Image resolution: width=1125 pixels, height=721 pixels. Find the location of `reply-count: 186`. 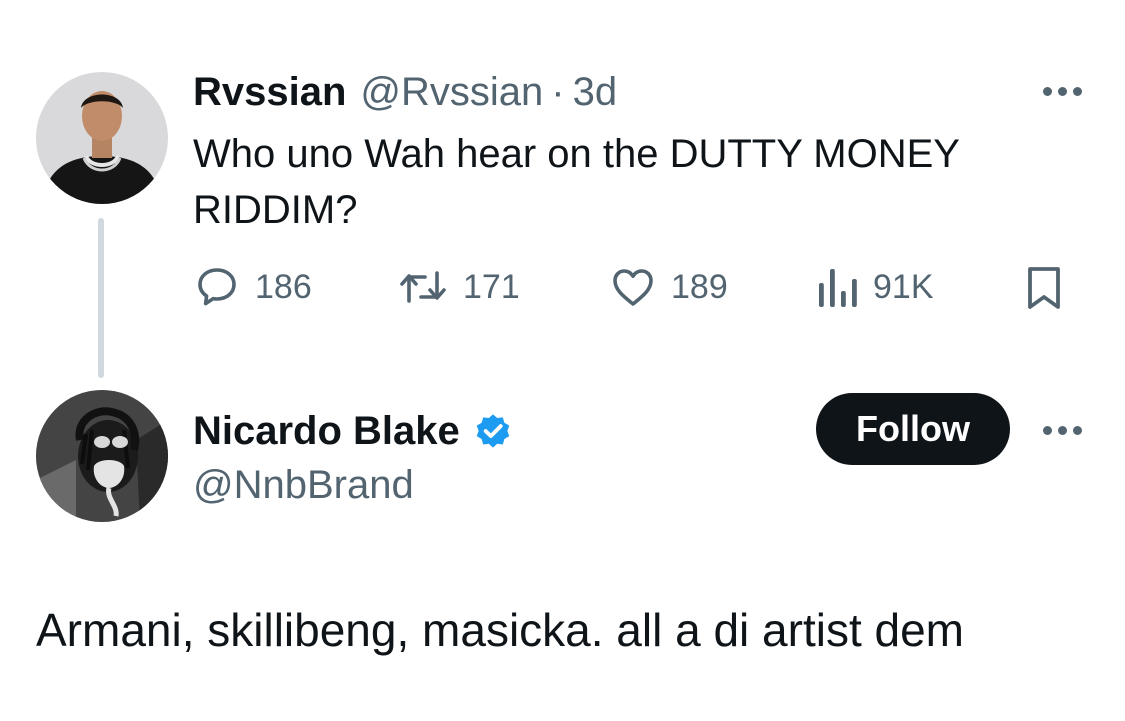

reply-count: 186 is located at coordinates (283, 286).